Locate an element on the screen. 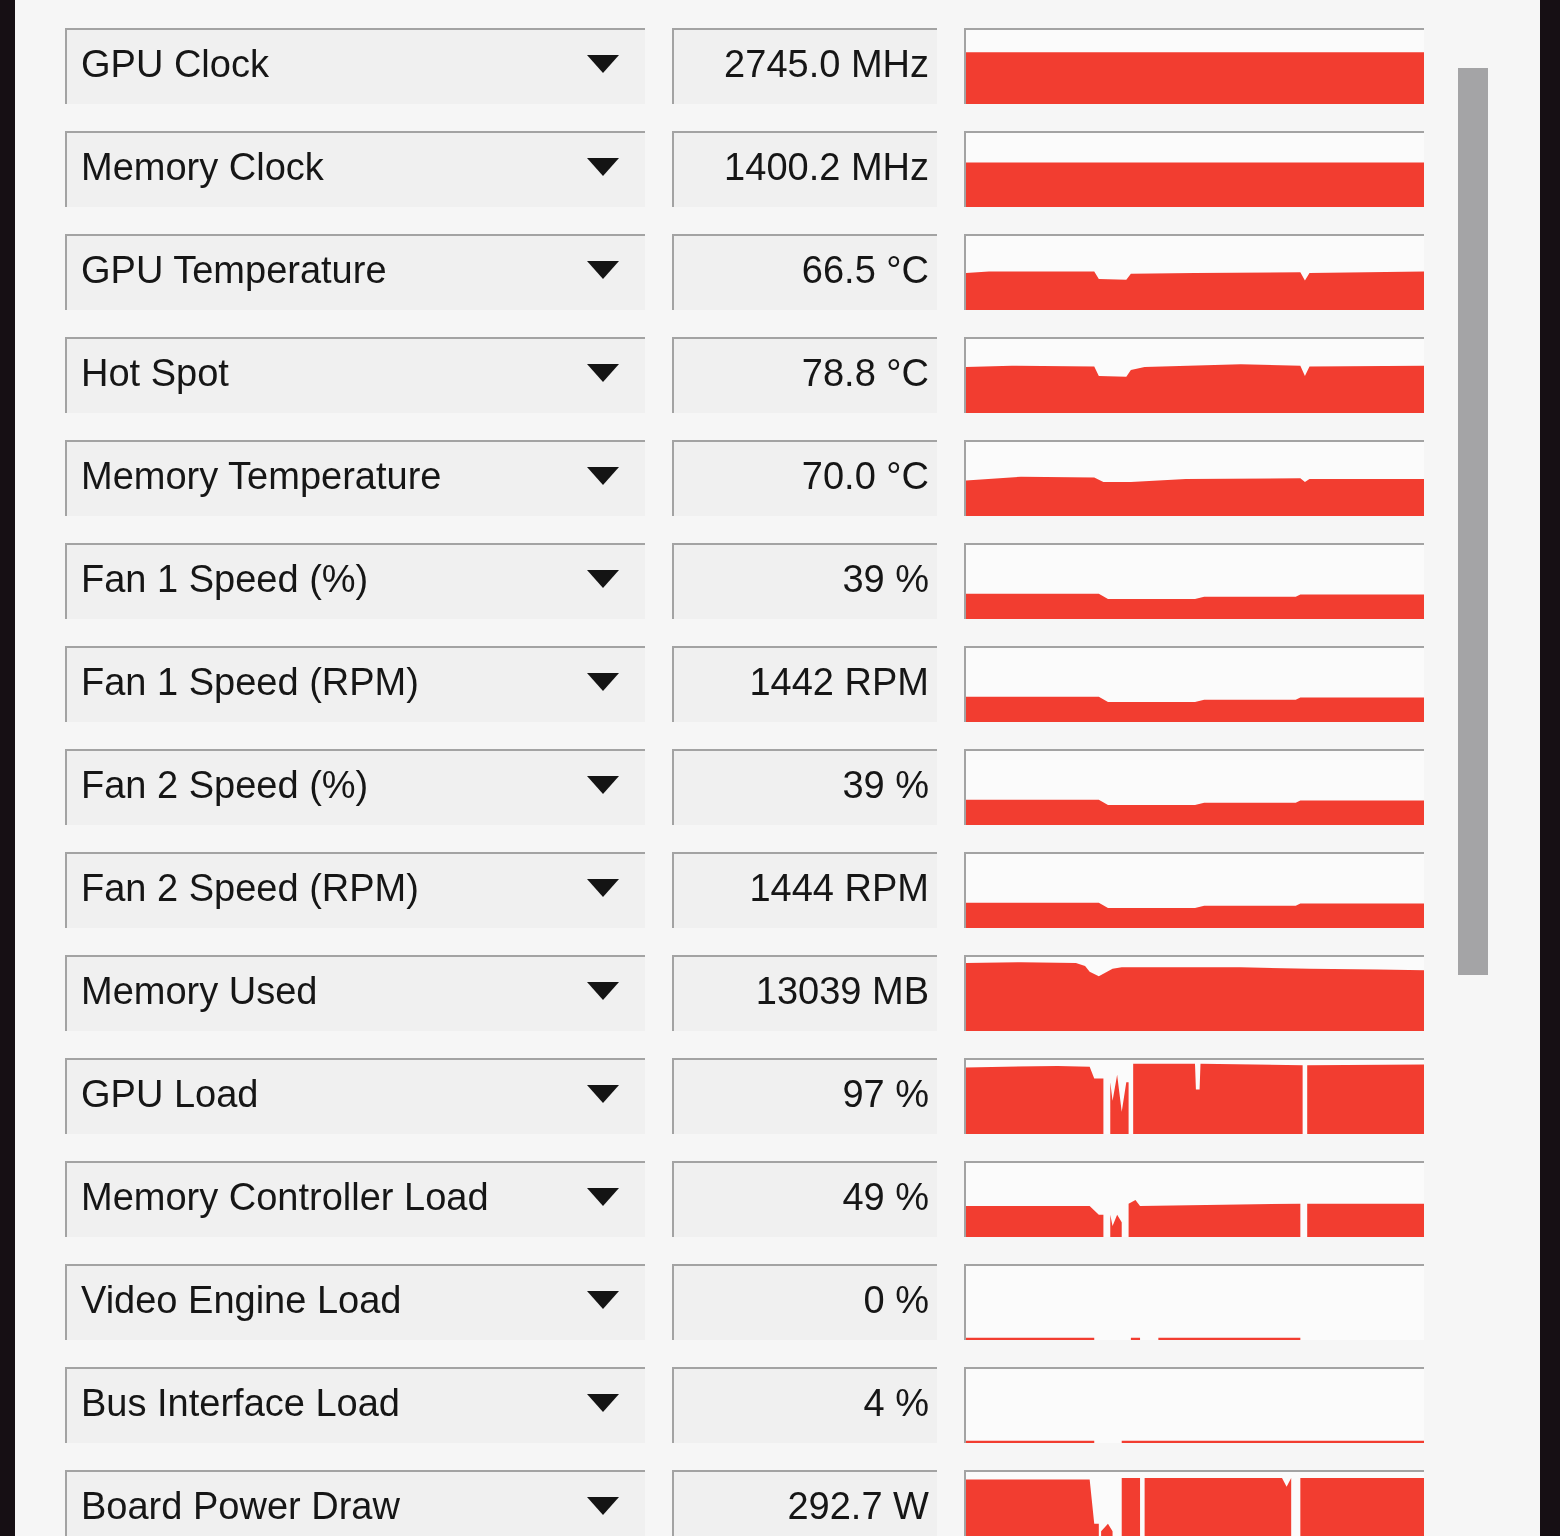  sensor-value: 0 % is located at coordinates (804, 1302).